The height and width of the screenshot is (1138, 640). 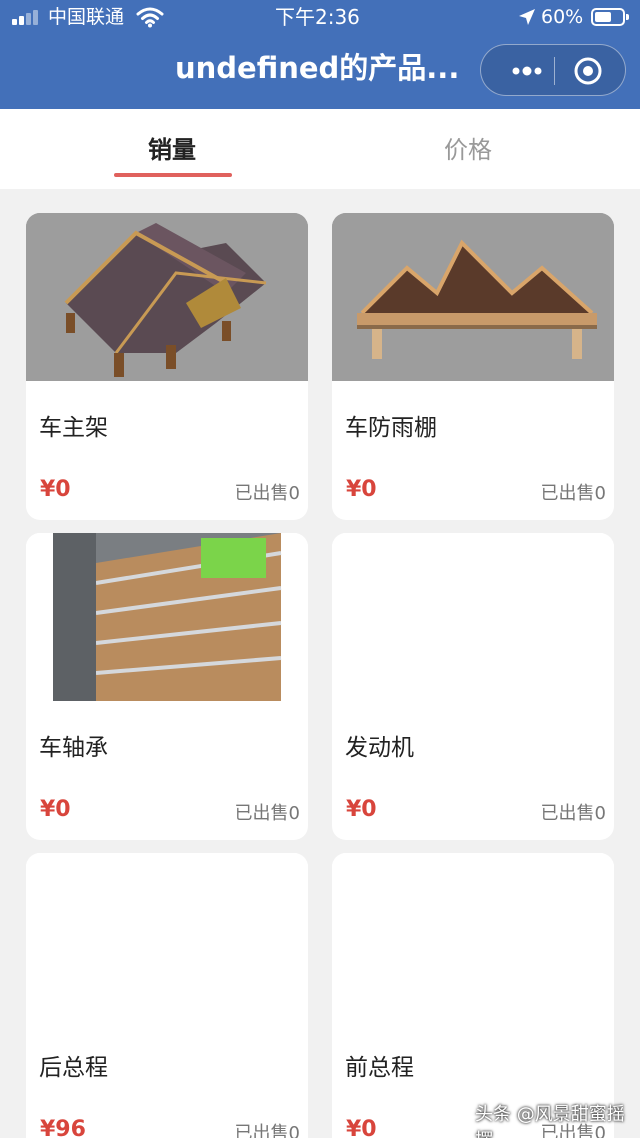 I want to click on product-name: 车轴承, so click(x=73, y=748).